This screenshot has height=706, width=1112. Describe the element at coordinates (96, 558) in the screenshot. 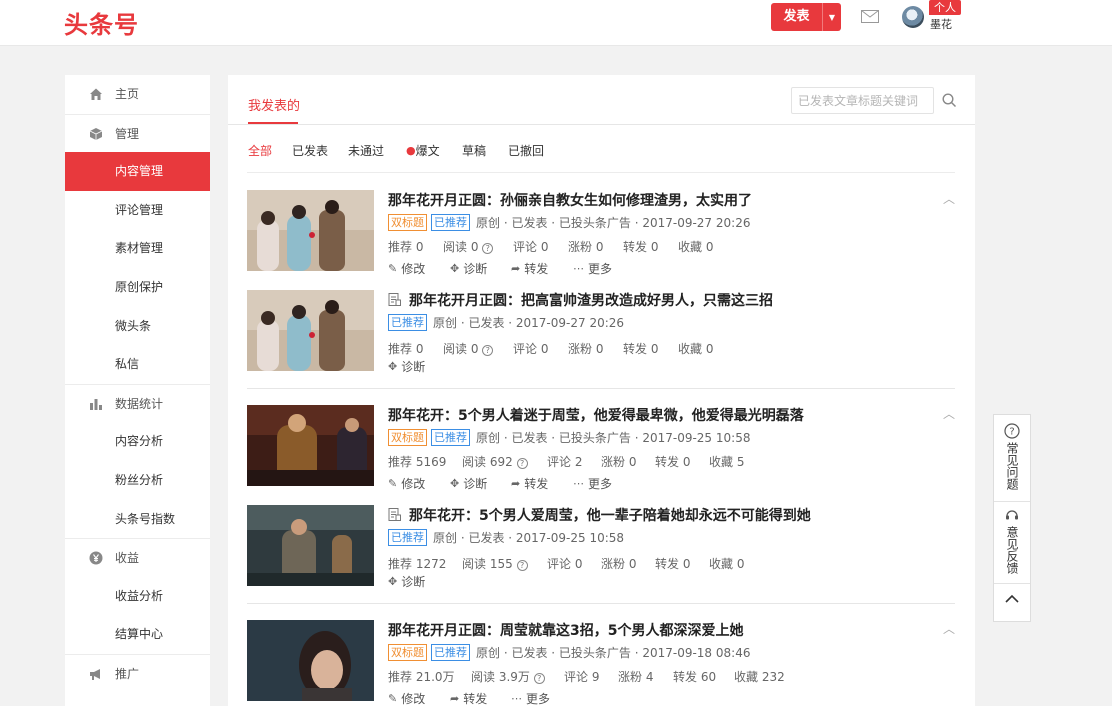

I see `yen-icon` at that location.